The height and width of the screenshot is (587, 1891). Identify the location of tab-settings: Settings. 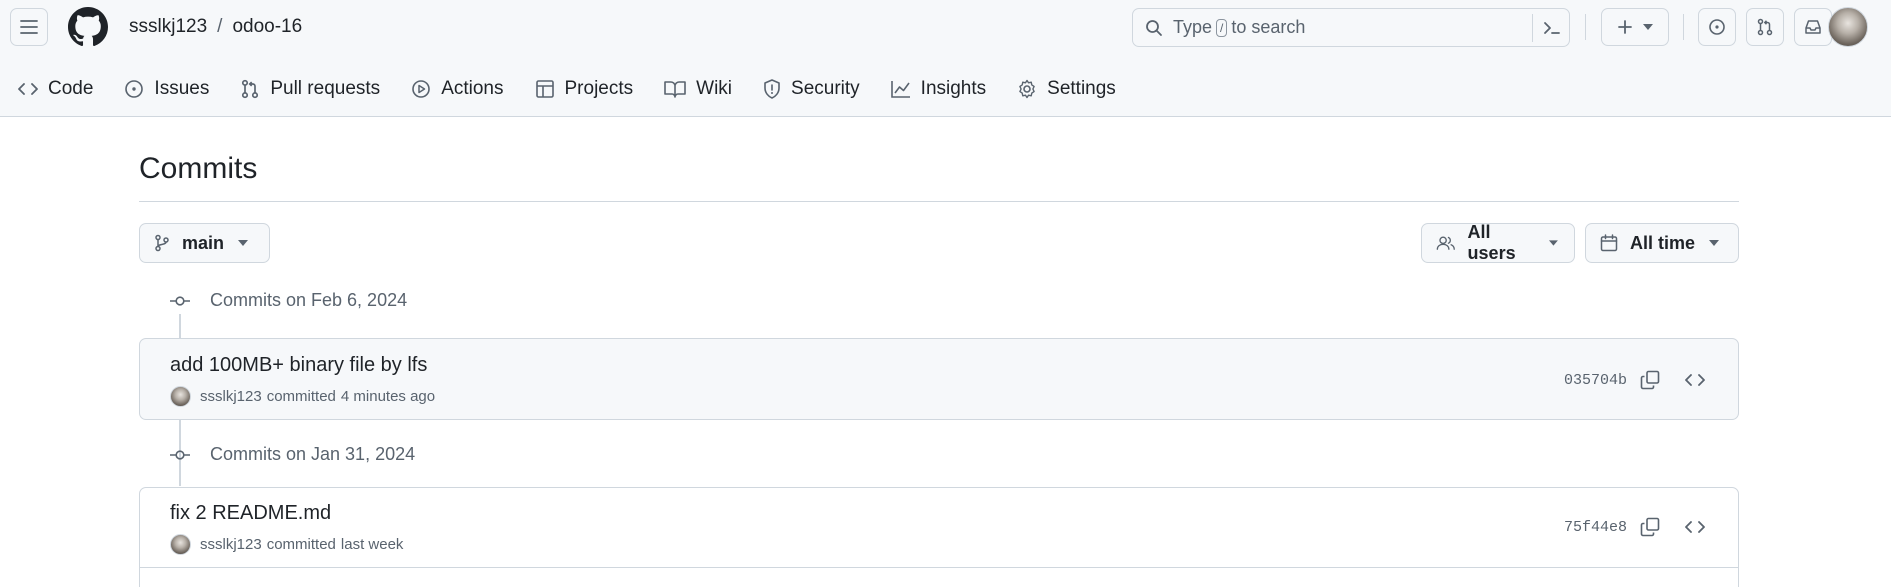
(1073, 89).